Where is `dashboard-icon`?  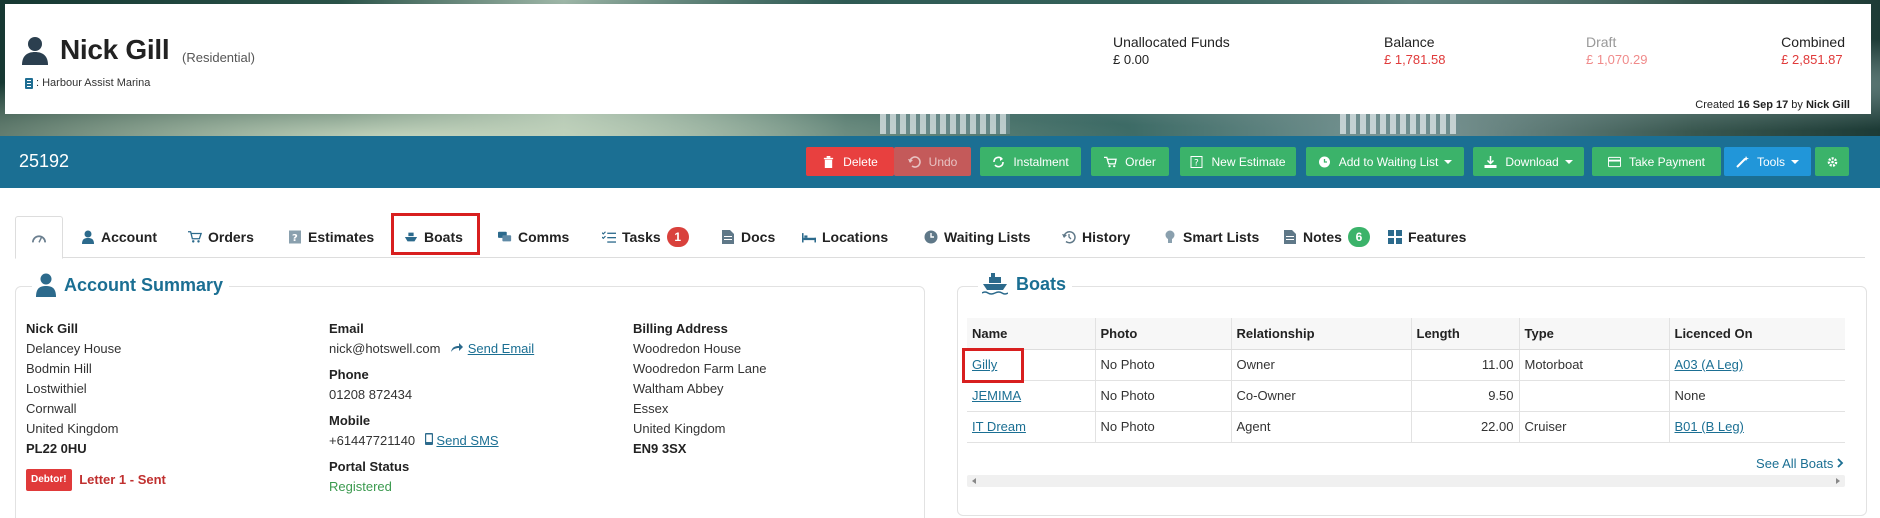
dashboard-icon is located at coordinates (39, 238).